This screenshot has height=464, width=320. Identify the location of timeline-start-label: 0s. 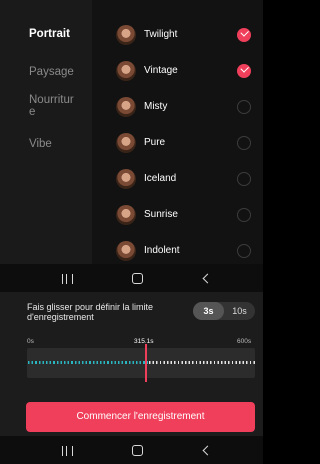
(30, 341).